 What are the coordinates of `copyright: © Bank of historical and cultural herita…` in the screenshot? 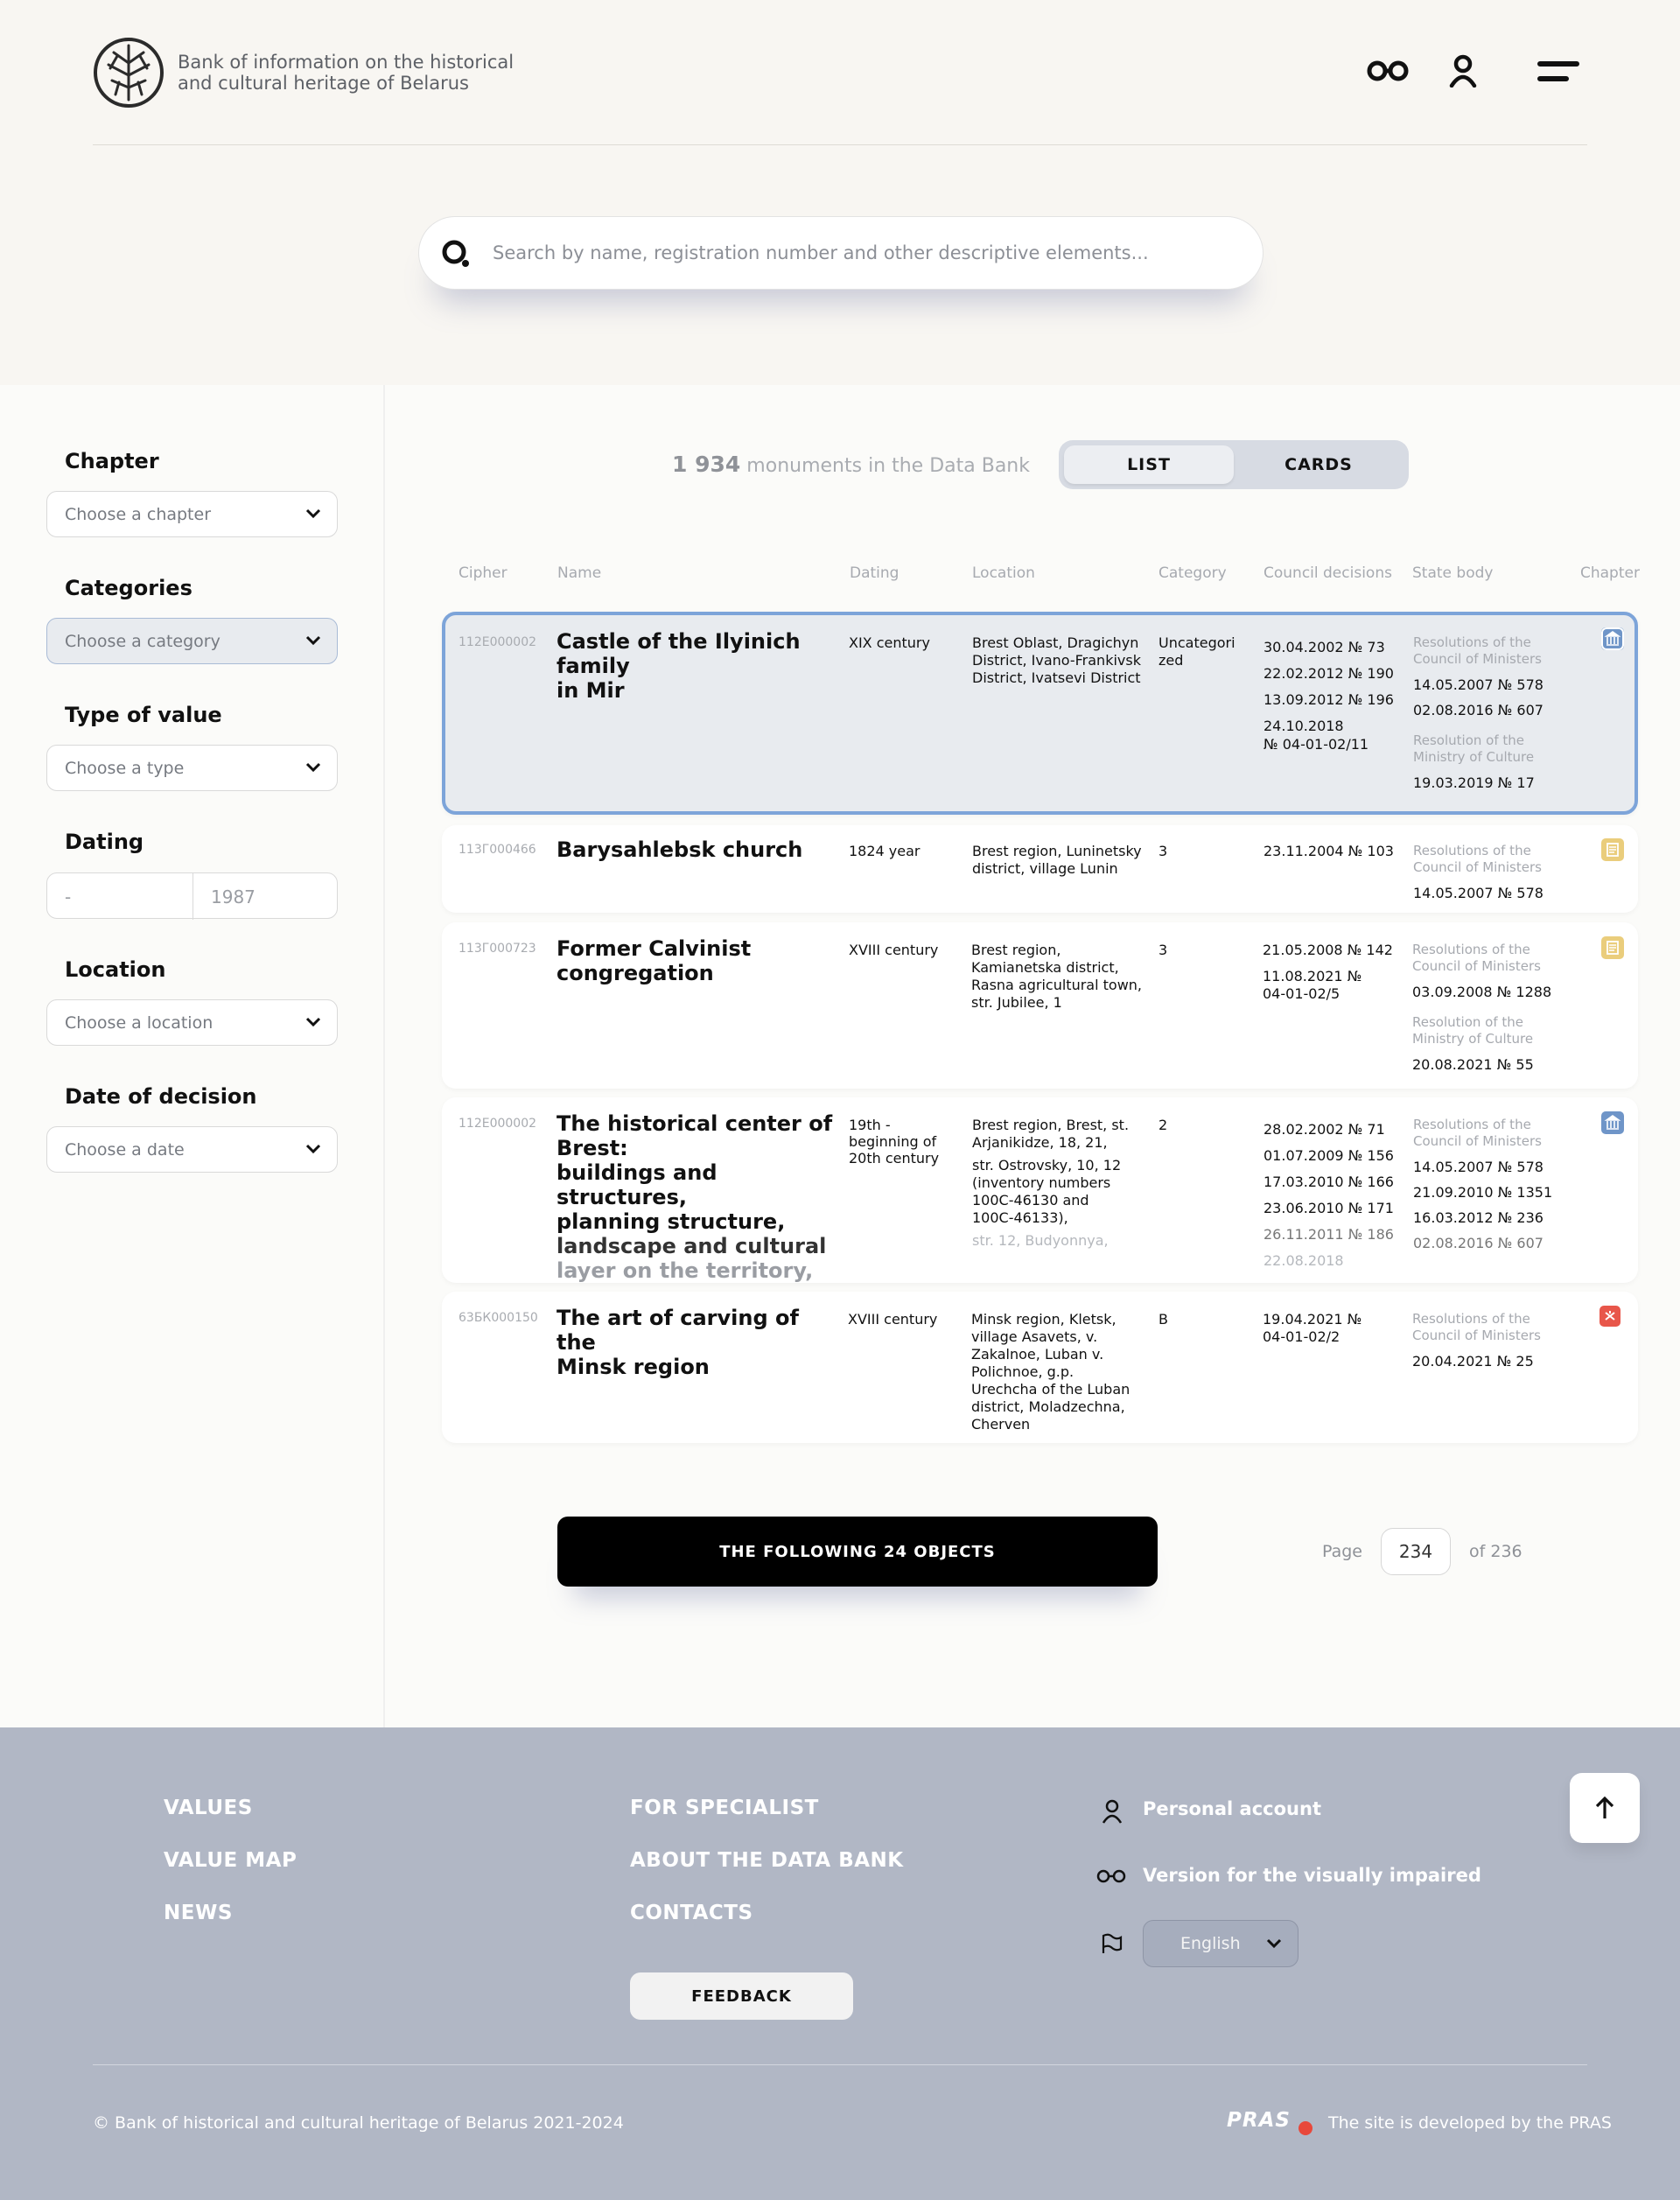 It's located at (358, 2123).